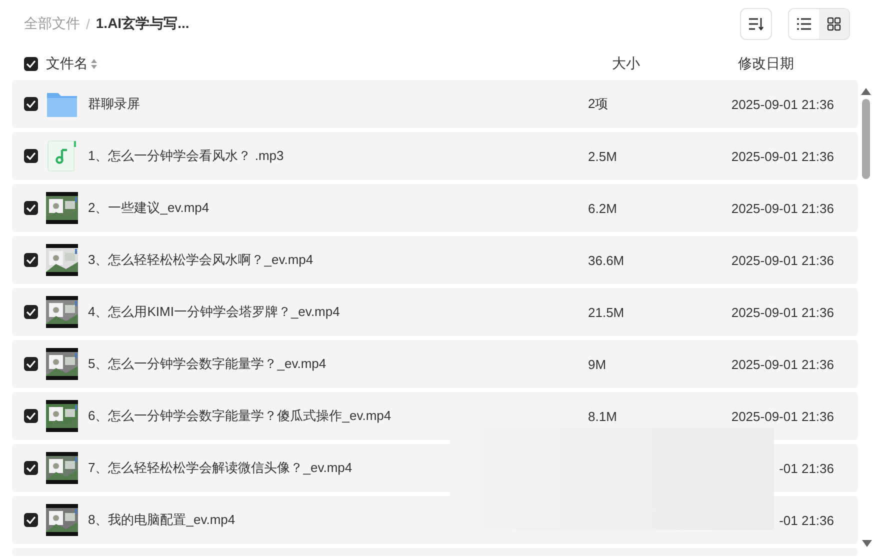  Describe the element at coordinates (675, 64) in the screenshot. I see `column-header: 大小` at that location.